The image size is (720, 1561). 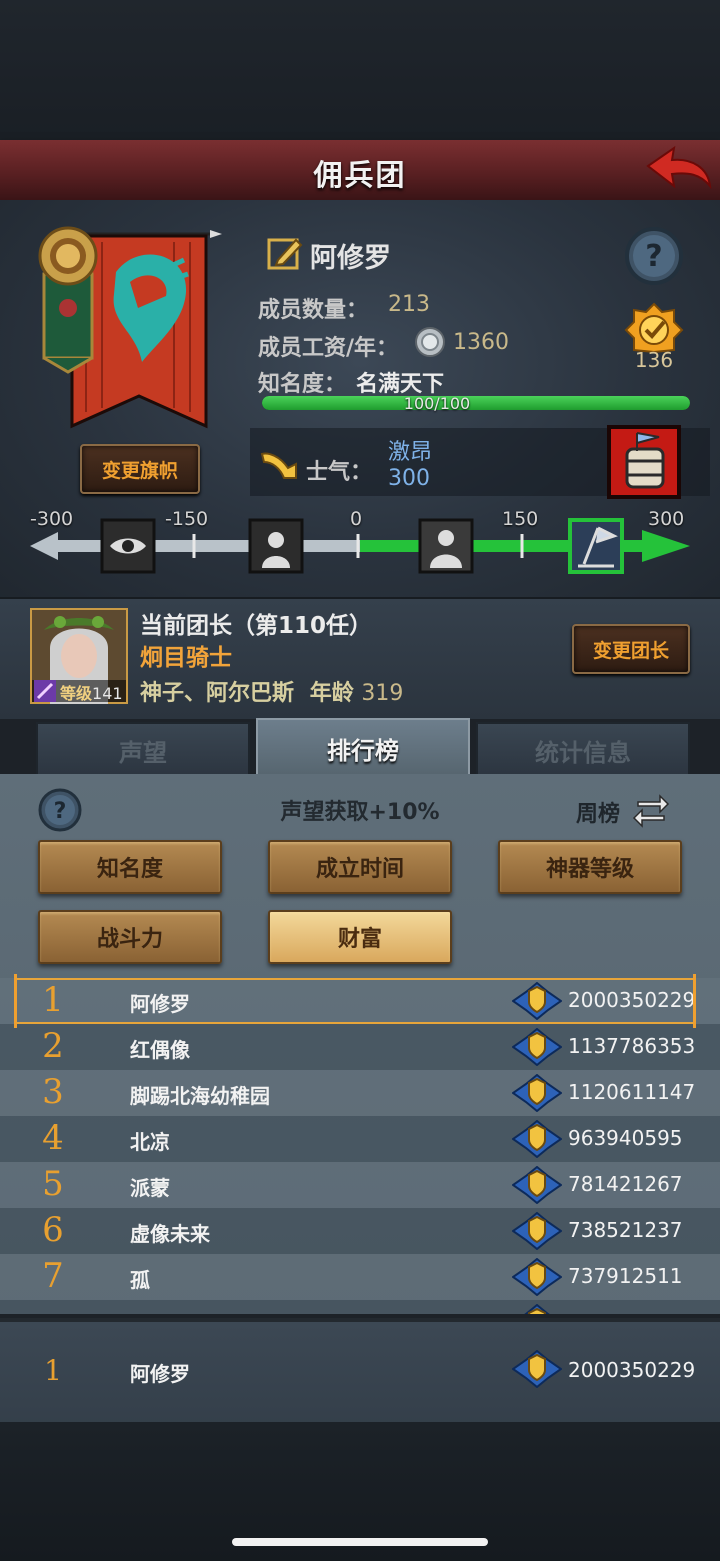 What do you see at coordinates (53, 1370) in the screenshot?
I see `my-rank-number: 1` at bounding box center [53, 1370].